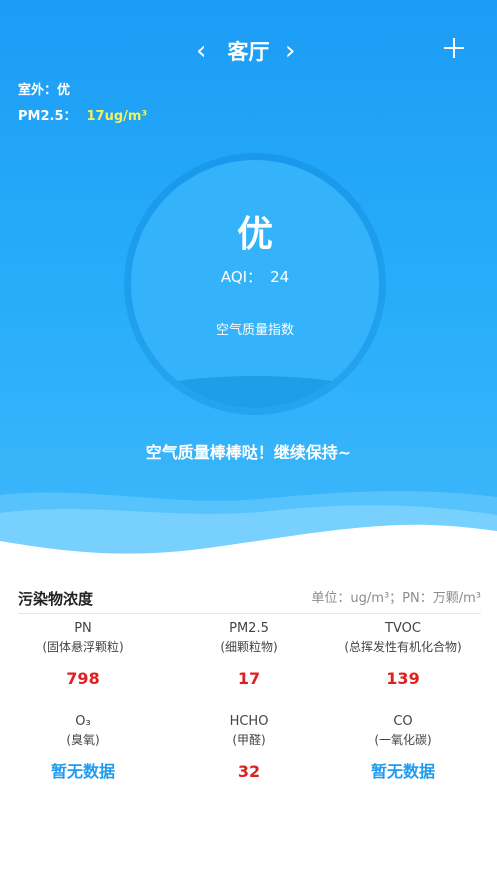  I want to click on pollutant-name: CO, so click(403, 721).